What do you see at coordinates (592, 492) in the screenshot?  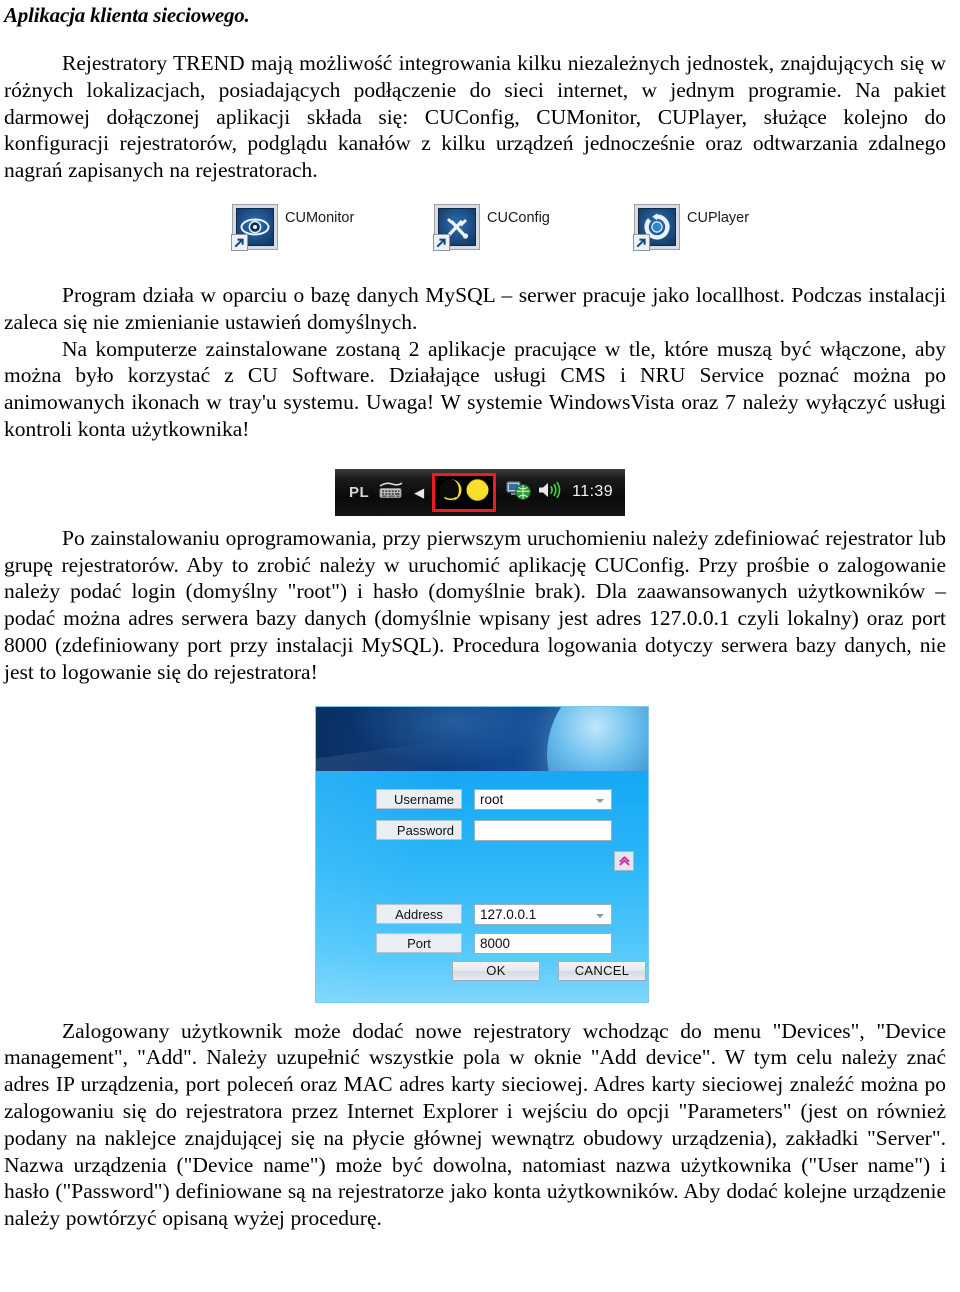 I see `tray-clock: 11:39` at bounding box center [592, 492].